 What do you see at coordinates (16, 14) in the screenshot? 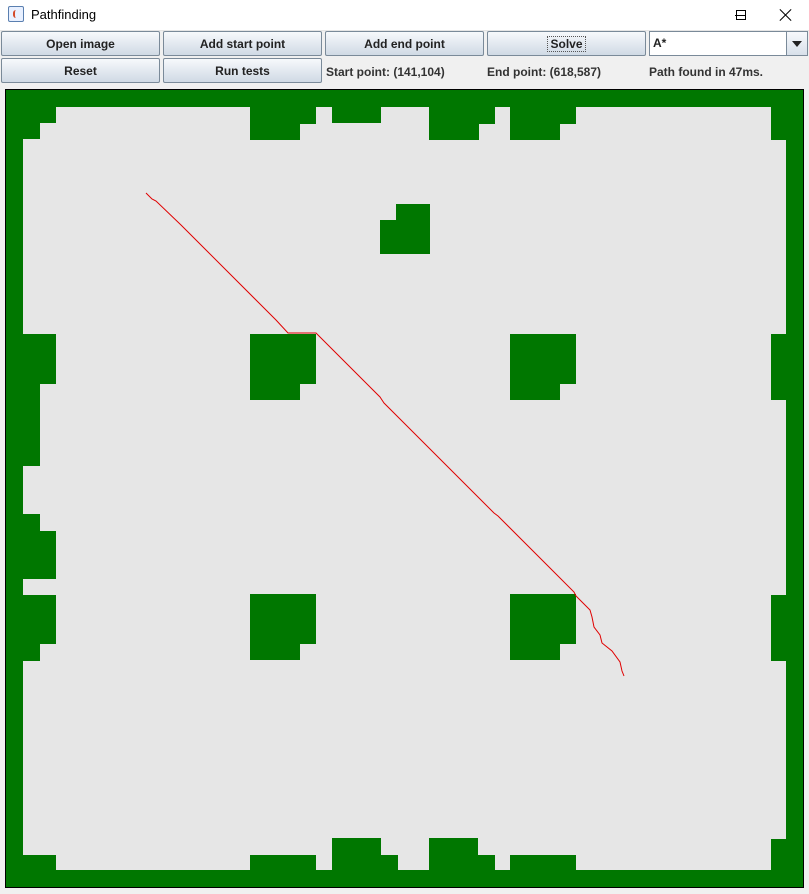
I see `java-app-icon` at bounding box center [16, 14].